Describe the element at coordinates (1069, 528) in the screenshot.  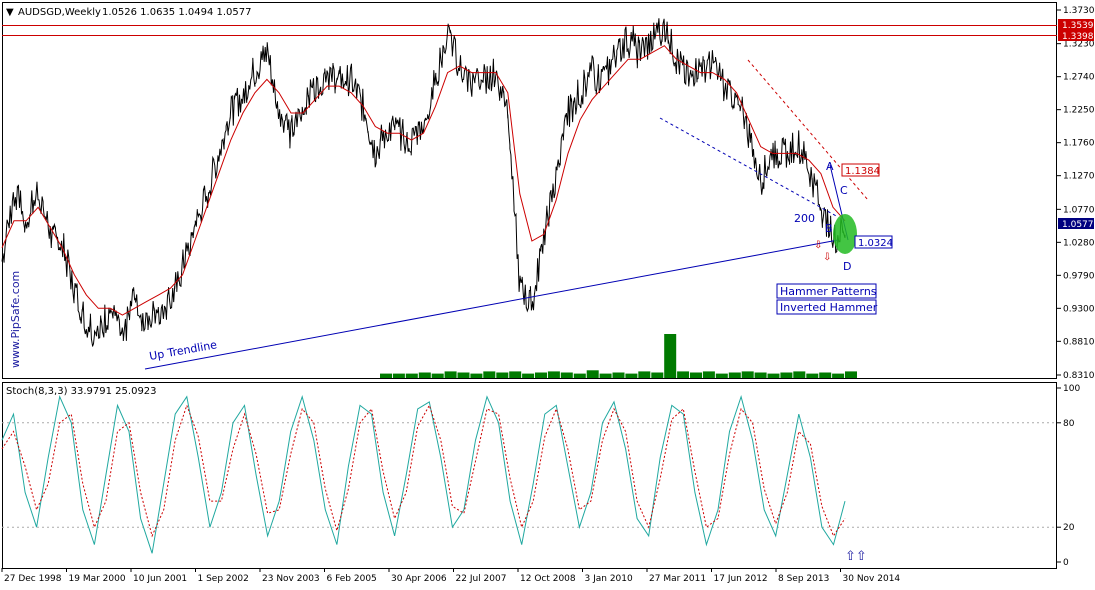
I see `stoch-tick-label: 20` at that location.